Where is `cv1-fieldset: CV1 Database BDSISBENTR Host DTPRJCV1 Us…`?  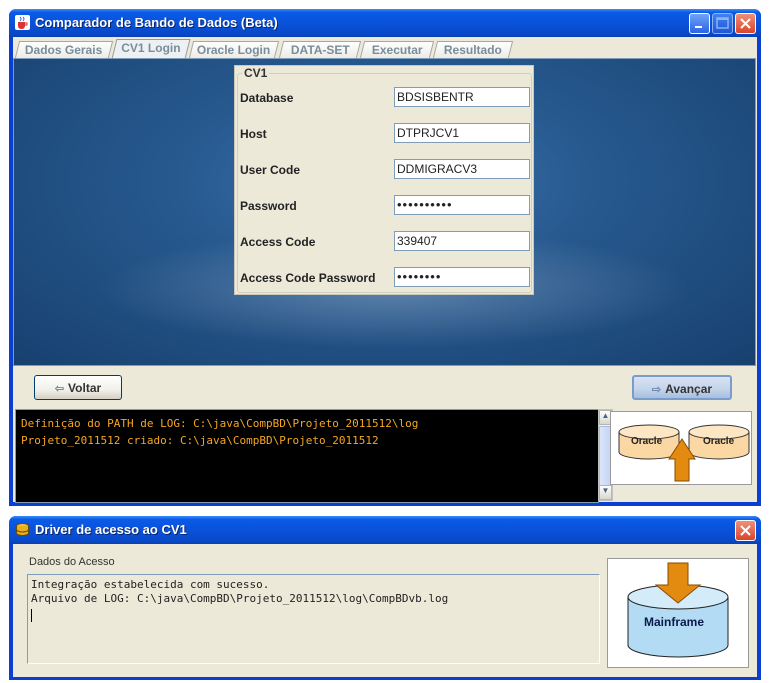 cv1-fieldset: CV1 Database BDSISBENTR Host DTPRJCV1 Us… is located at coordinates (384, 179).